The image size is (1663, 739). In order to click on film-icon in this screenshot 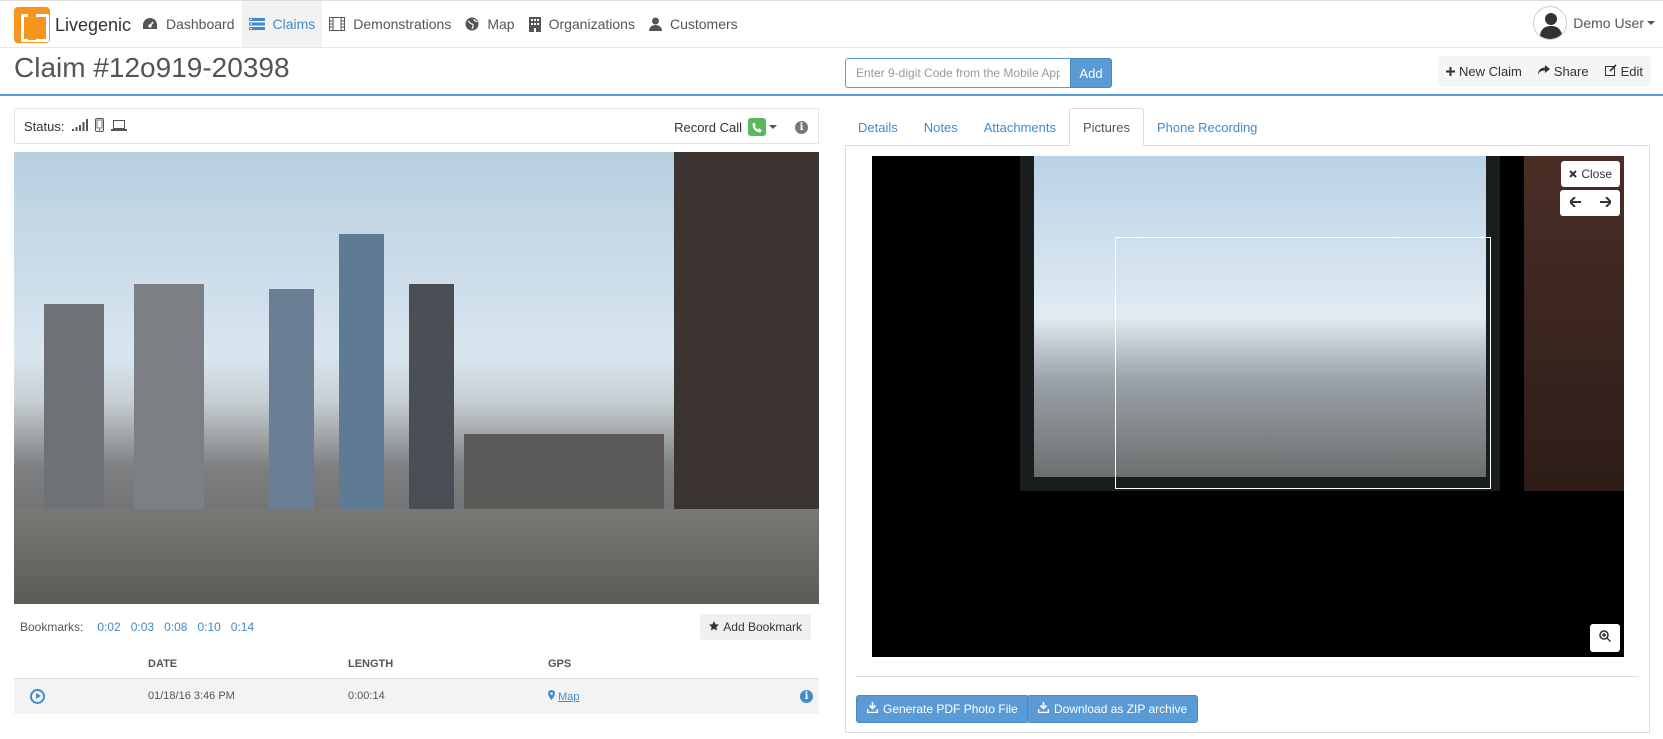, I will do `click(337, 24)`.